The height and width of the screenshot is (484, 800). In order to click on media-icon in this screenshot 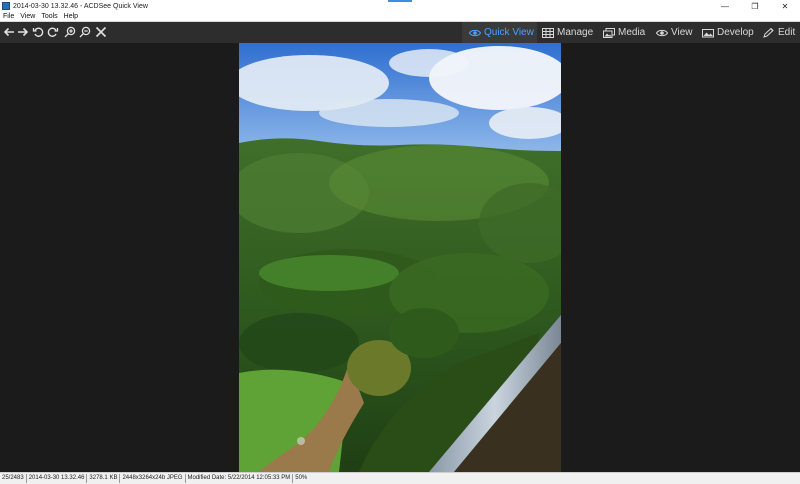, I will do `click(609, 32)`.